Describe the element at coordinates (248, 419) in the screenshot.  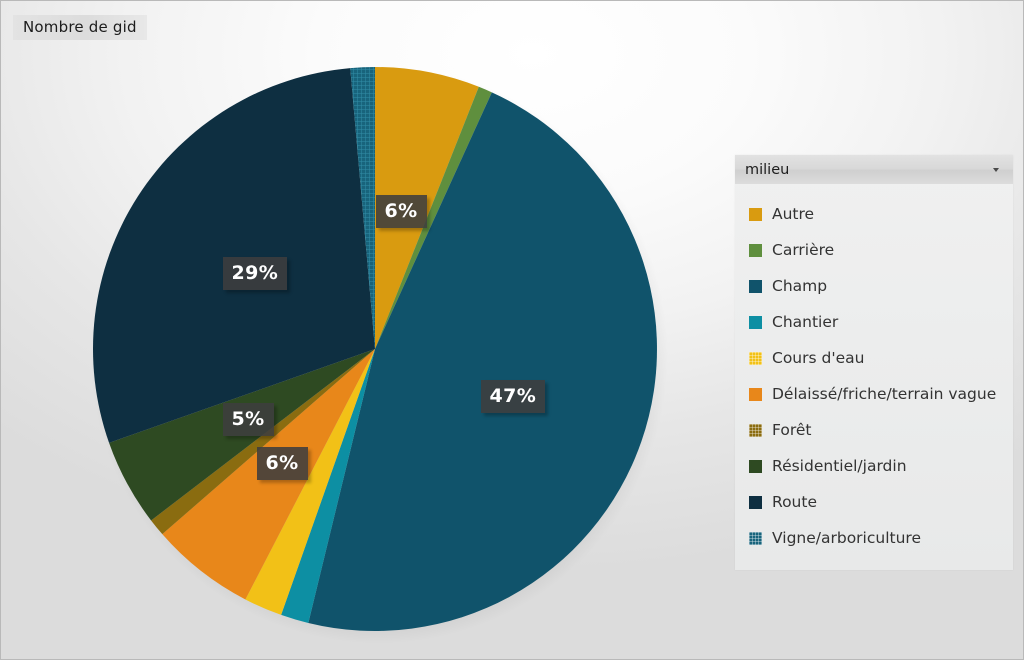
I see `pie-percentage-label: 5%` at that location.